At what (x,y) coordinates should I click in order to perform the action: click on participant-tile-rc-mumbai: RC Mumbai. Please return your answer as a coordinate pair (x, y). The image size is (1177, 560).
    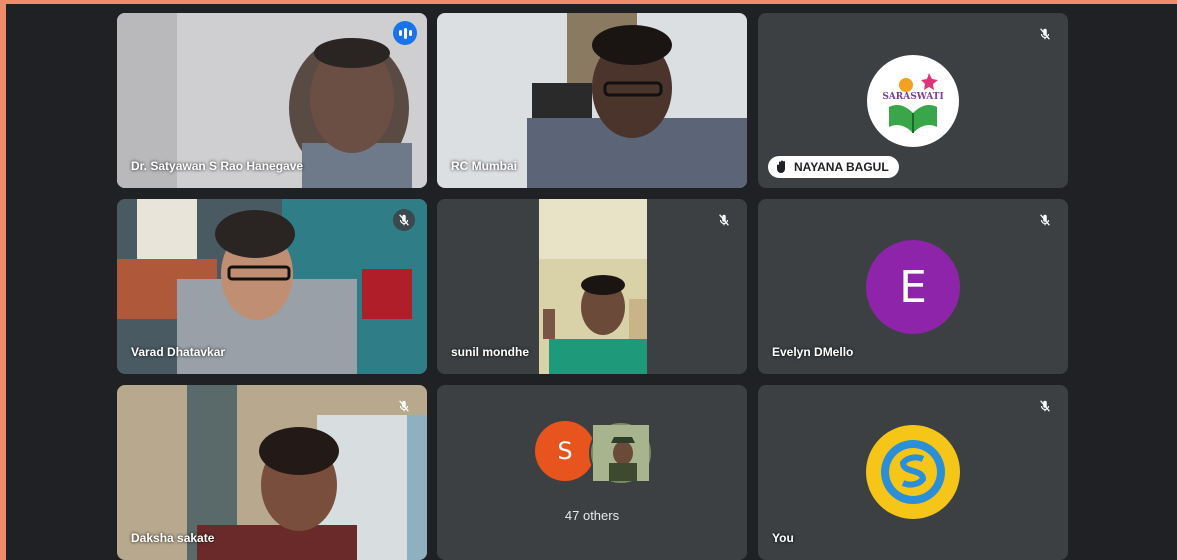
    Looking at the image, I should click on (592, 100).